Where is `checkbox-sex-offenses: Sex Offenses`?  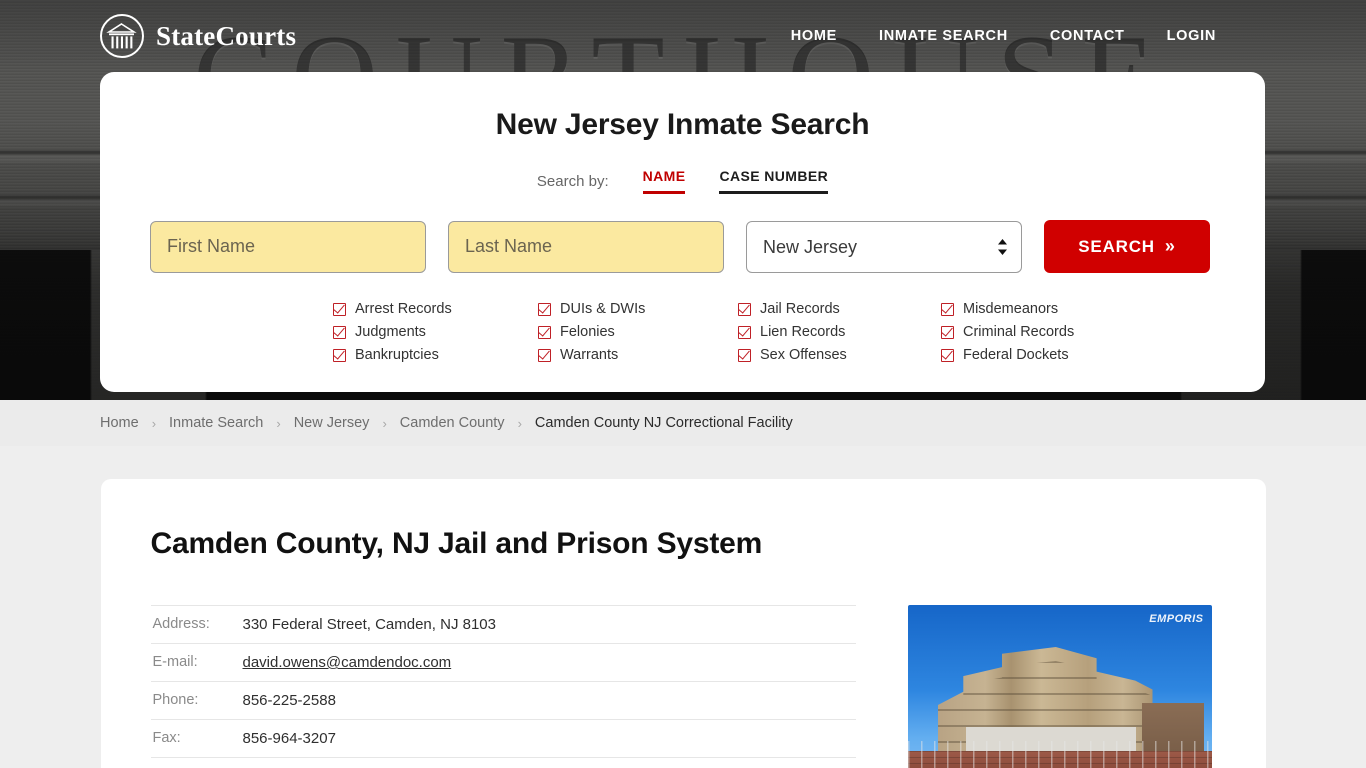 checkbox-sex-offenses: Sex Offenses is located at coordinates (839, 355).